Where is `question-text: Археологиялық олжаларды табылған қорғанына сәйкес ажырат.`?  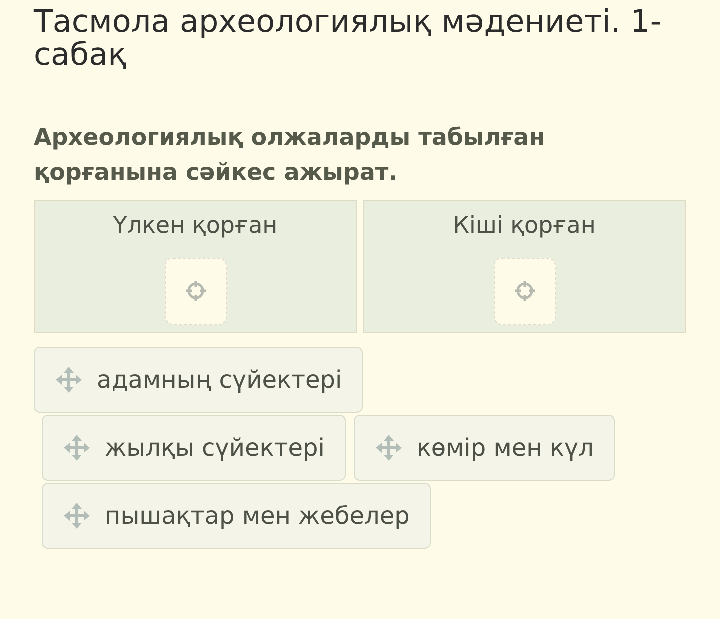 question-text: Археологиялық олжаларды табылған қорғанына сәйкес ажырат. is located at coordinates (290, 156).